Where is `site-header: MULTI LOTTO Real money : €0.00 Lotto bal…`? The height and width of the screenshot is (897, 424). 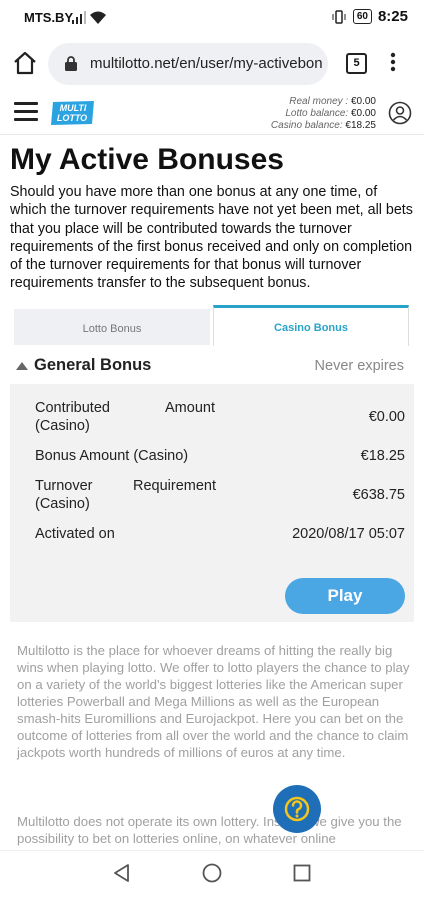 site-header: MULTI LOTTO Real money : €0.00 Lotto bal… is located at coordinates (212, 113).